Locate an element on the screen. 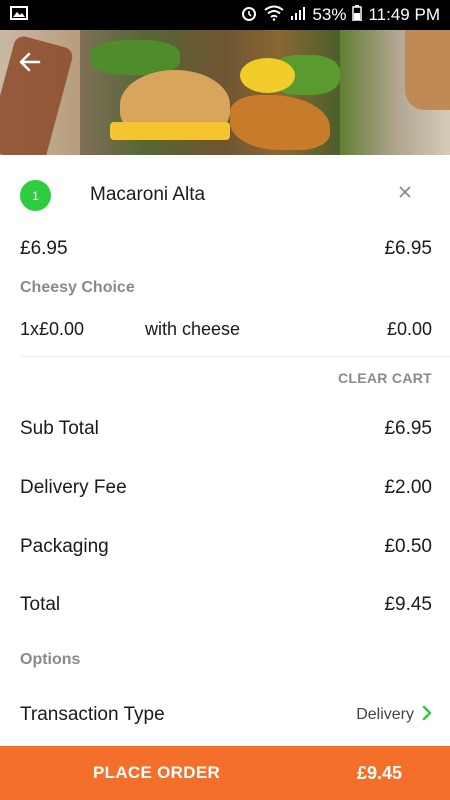 The width and height of the screenshot is (450, 800). options-heading: Options is located at coordinates (50, 659).